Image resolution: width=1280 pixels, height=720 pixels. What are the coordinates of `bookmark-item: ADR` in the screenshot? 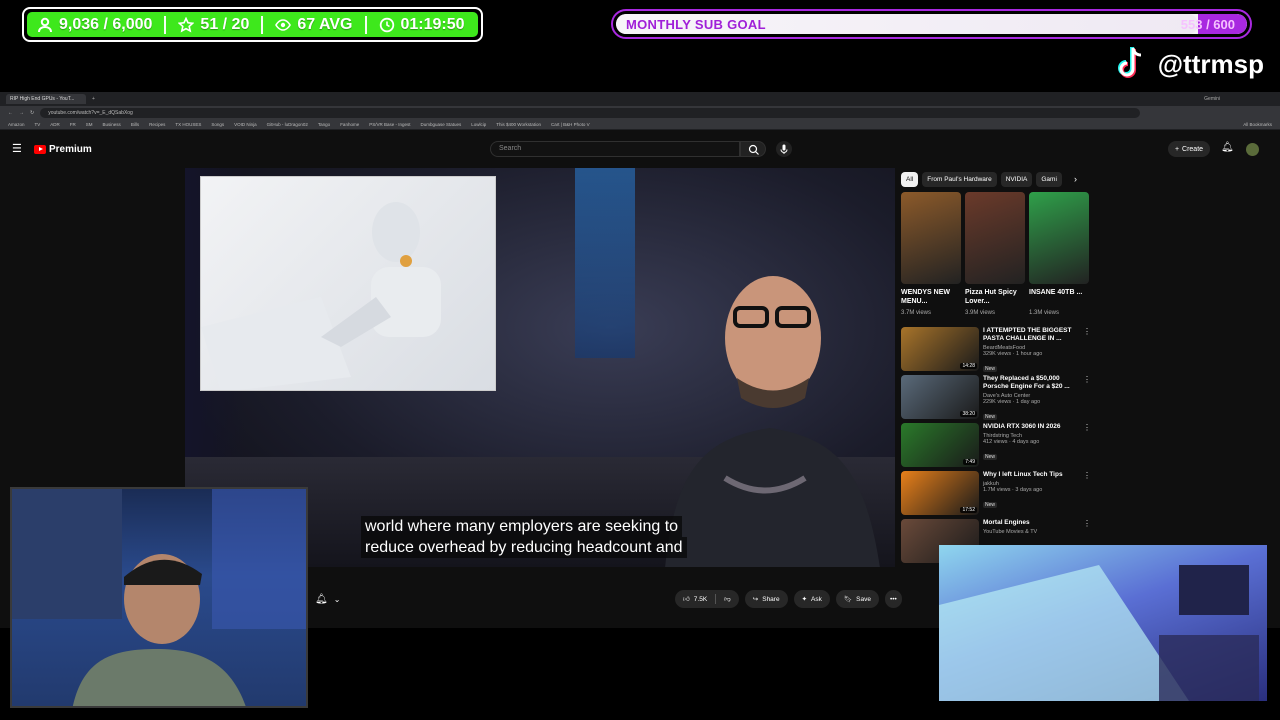 It's located at (55, 124).